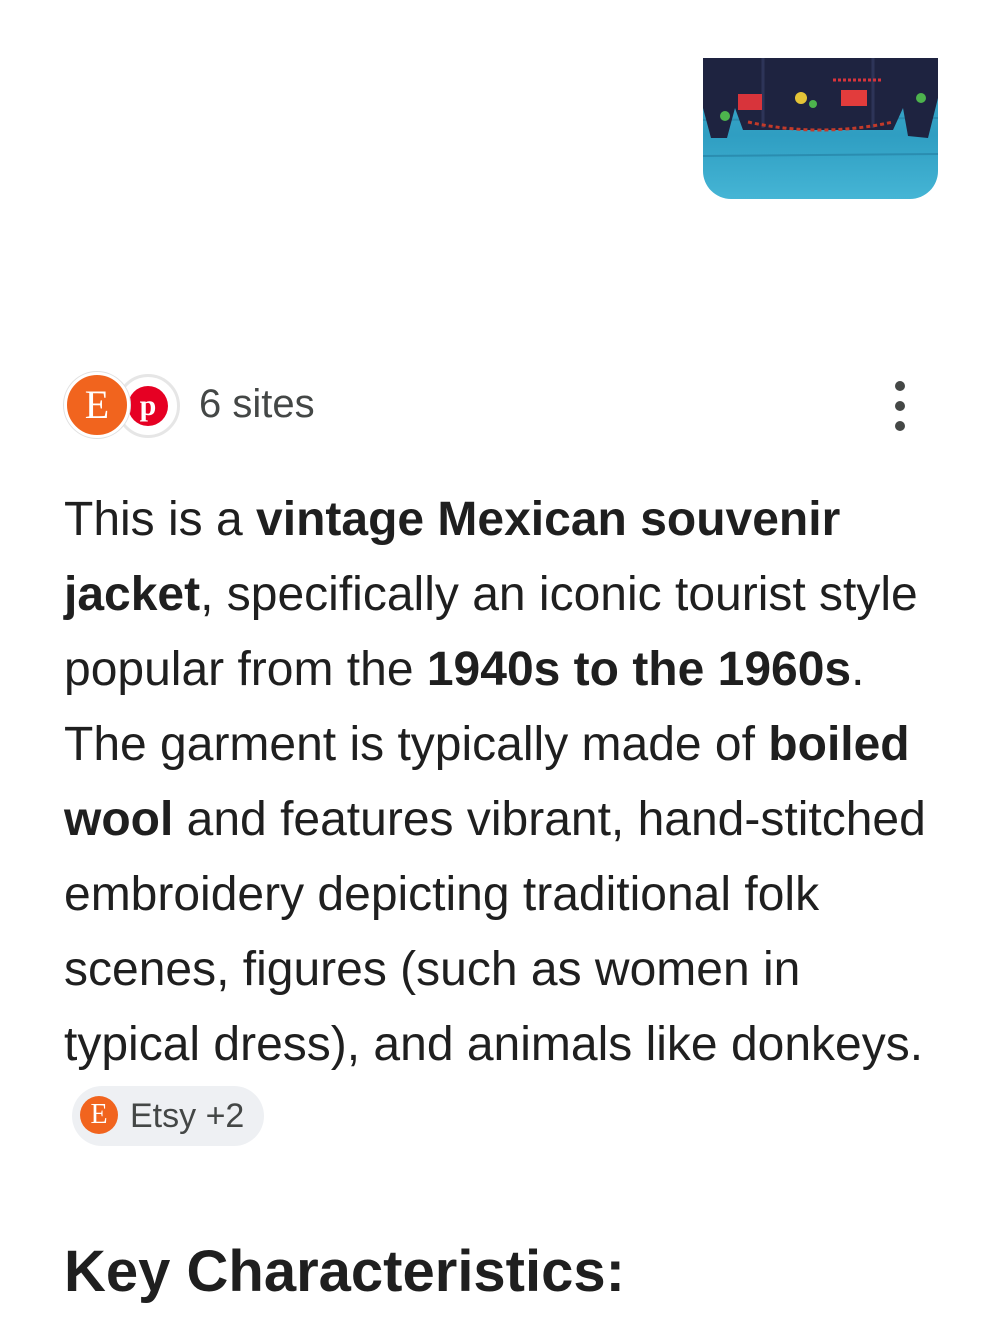  I want to click on more-options-icon, so click(900, 406).